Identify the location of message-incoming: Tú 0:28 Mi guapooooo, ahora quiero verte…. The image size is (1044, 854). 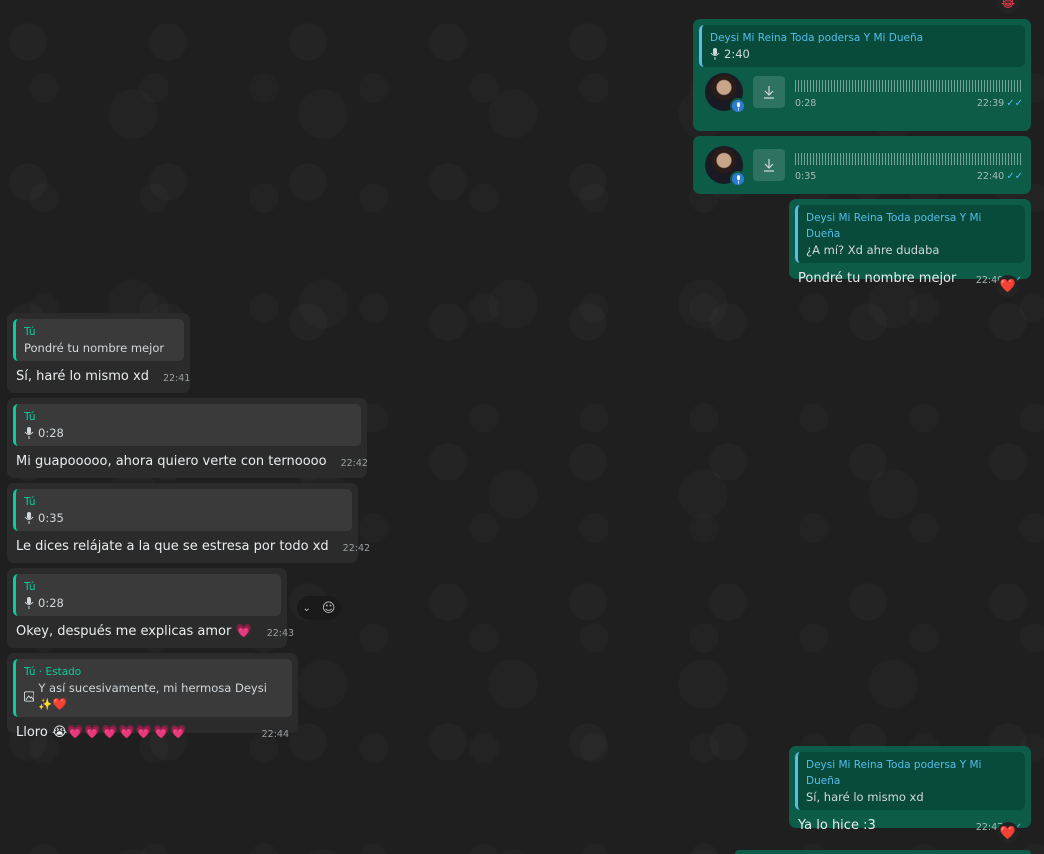
(187, 438).